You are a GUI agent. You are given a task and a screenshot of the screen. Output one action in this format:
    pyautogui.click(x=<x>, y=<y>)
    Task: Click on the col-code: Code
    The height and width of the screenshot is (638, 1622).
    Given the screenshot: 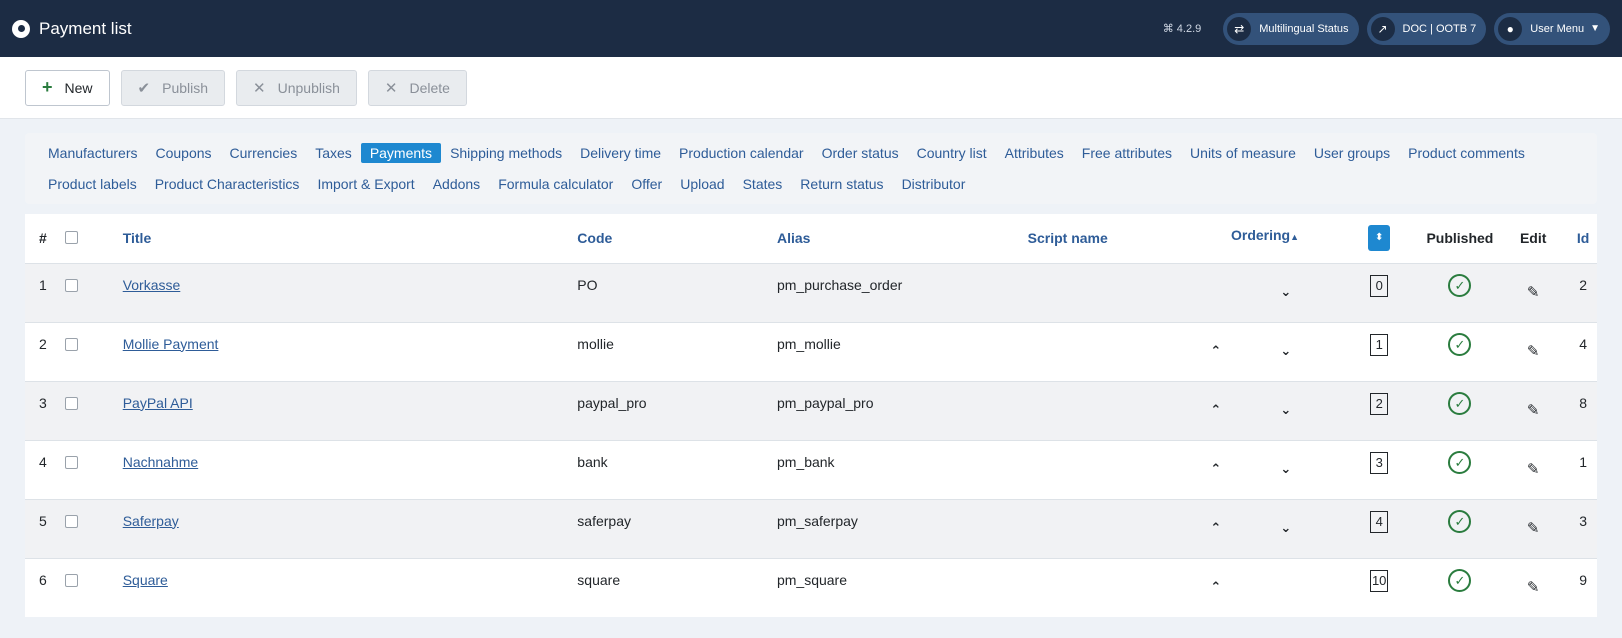 What is the action you would take?
    pyautogui.click(x=677, y=238)
    